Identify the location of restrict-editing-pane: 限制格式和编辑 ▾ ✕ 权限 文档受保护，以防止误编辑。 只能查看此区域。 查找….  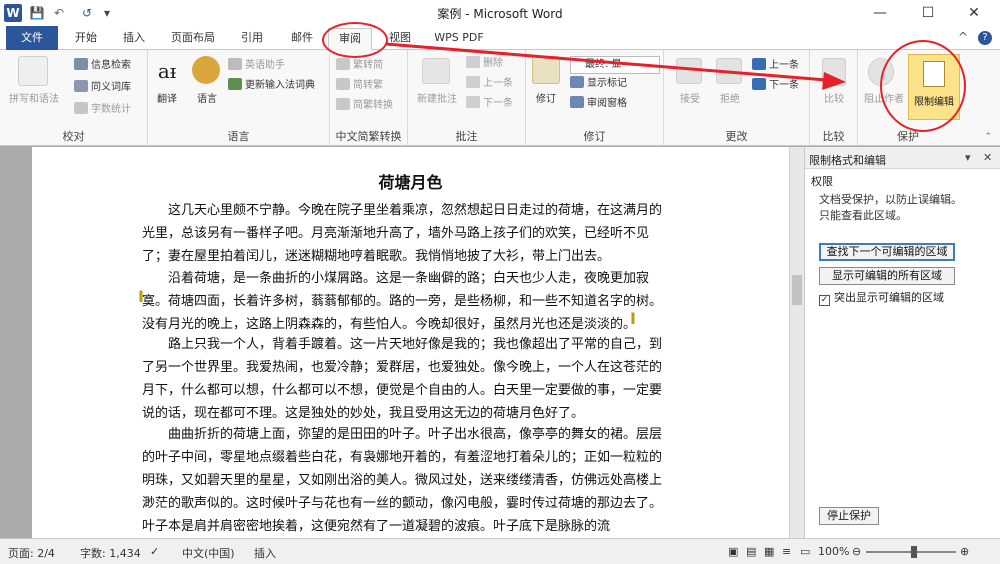
(902, 342).